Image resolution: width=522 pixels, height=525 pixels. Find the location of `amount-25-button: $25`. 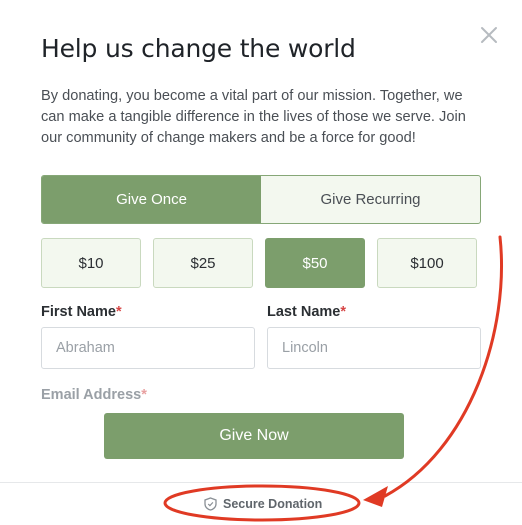

amount-25-button: $25 is located at coordinates (203, 263).